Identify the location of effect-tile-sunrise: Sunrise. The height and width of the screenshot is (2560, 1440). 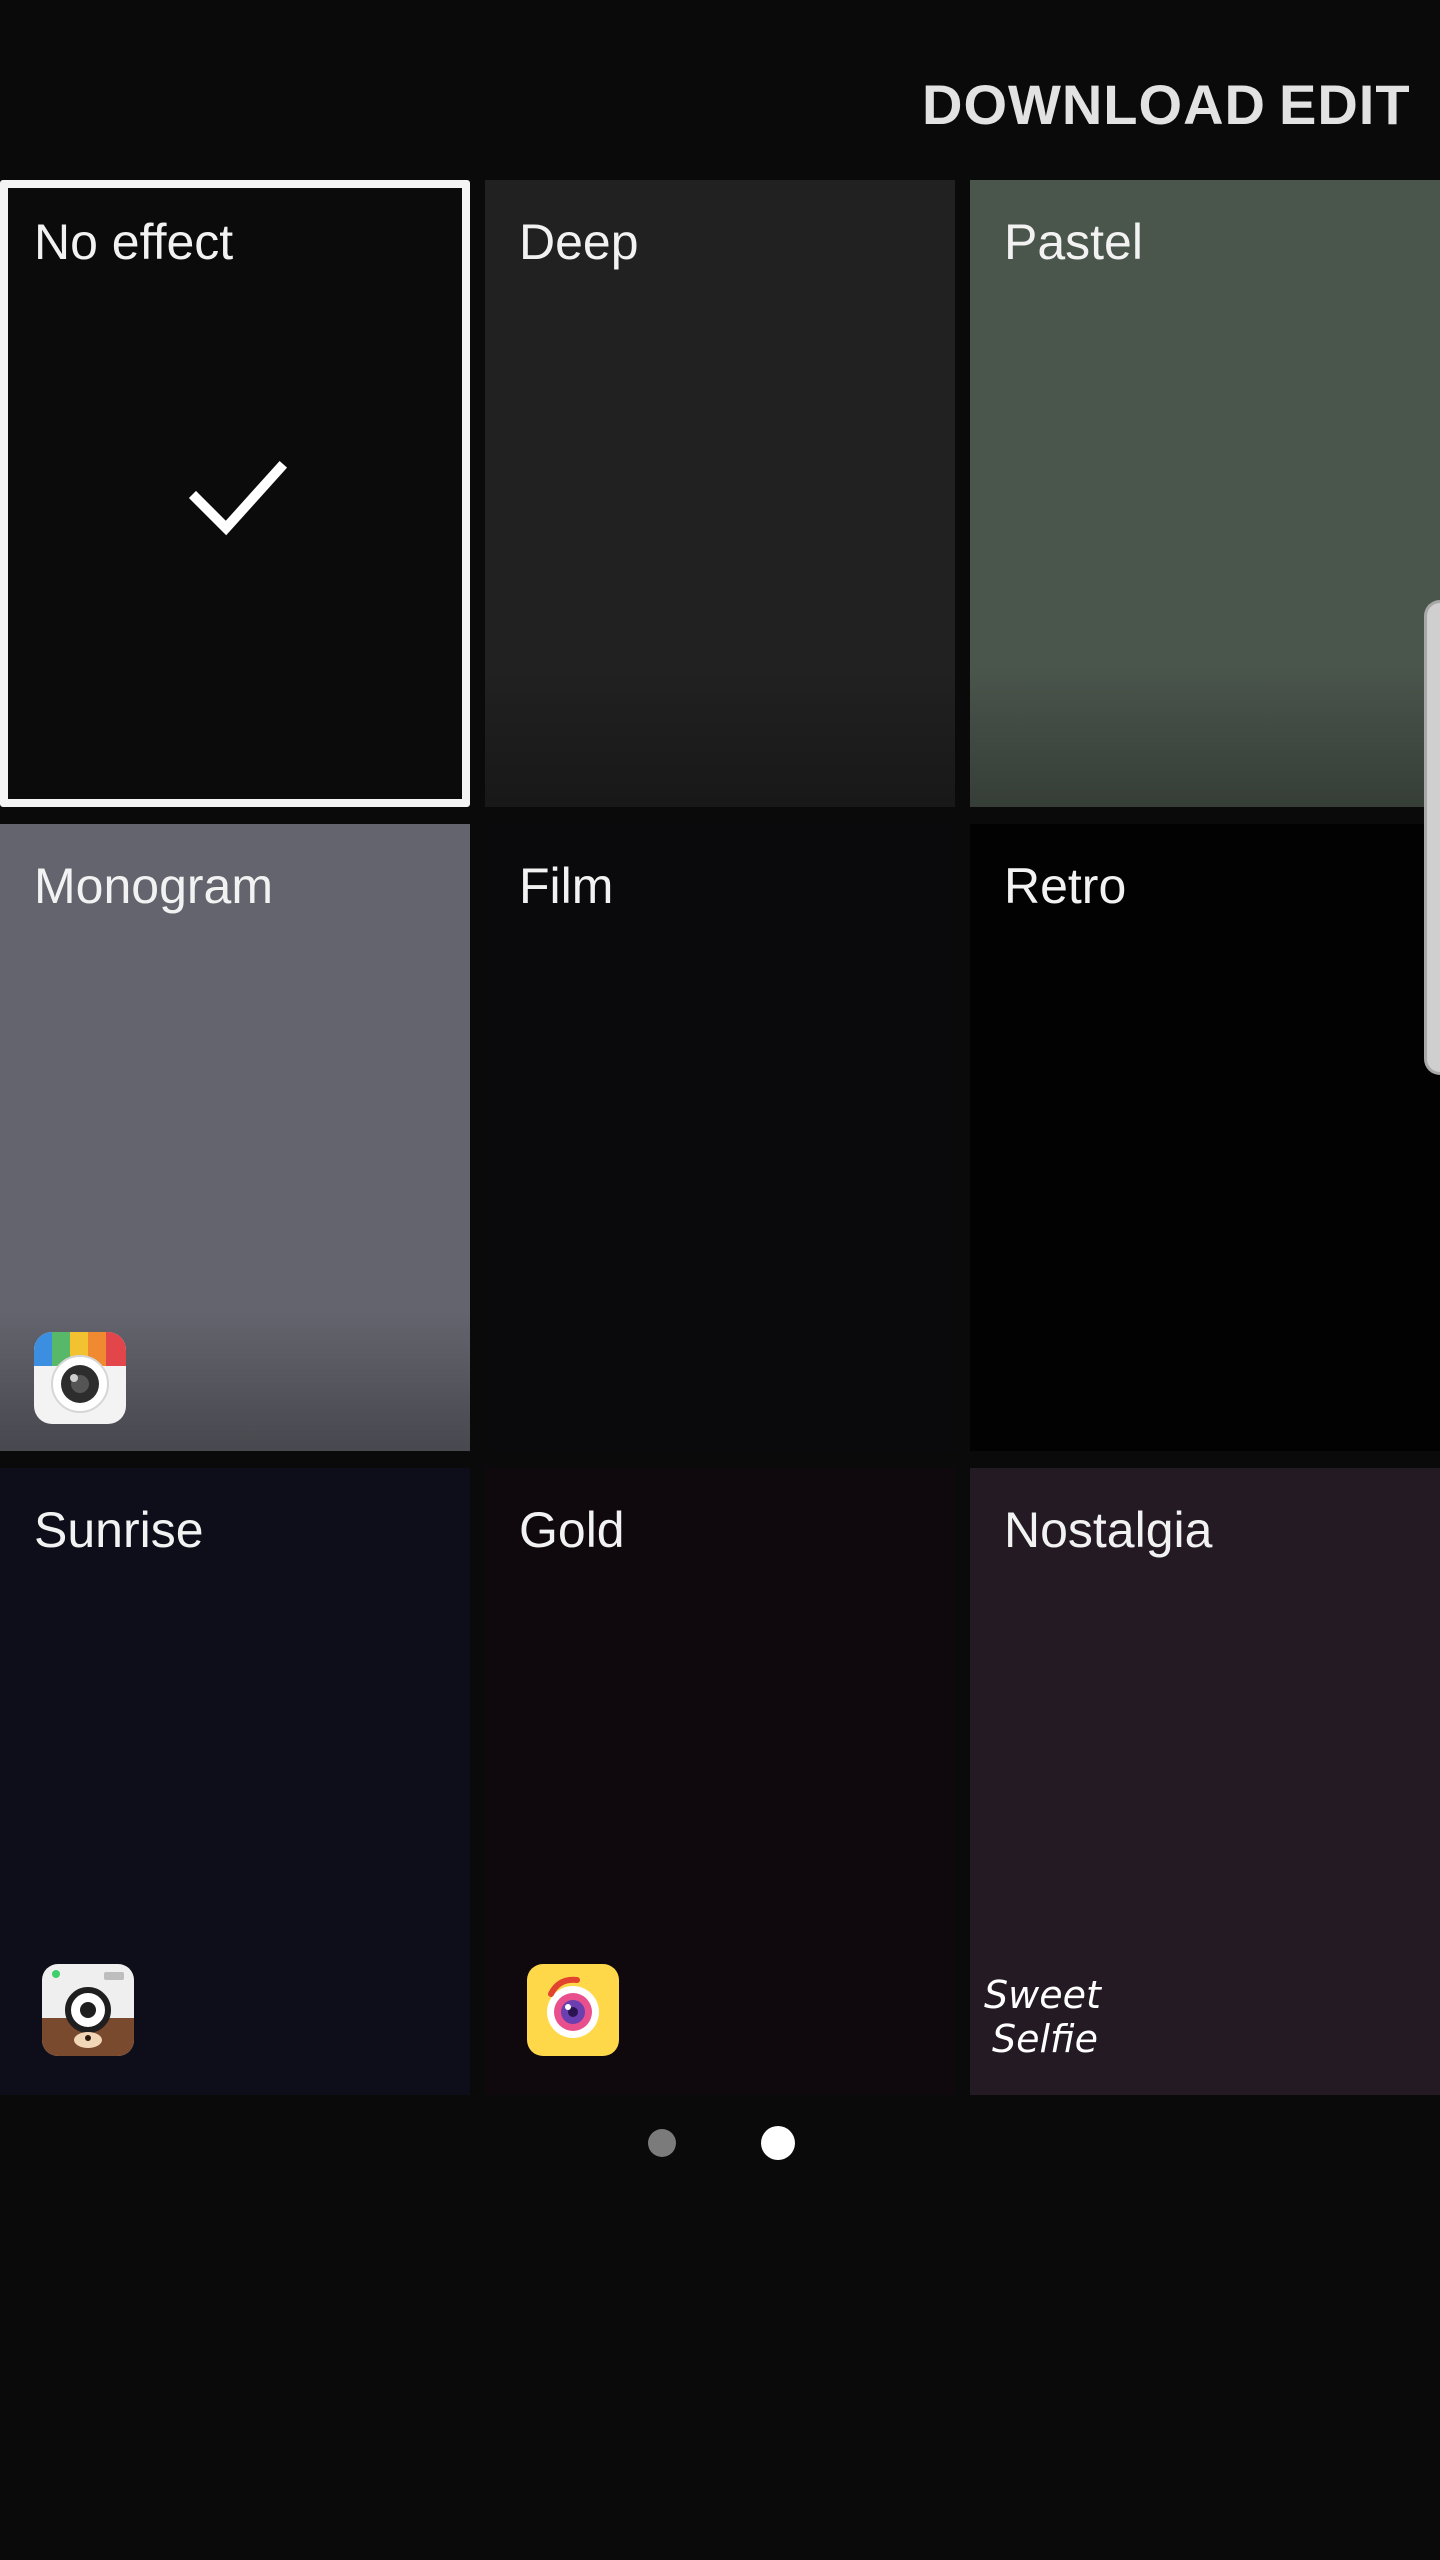
(235, 1781).